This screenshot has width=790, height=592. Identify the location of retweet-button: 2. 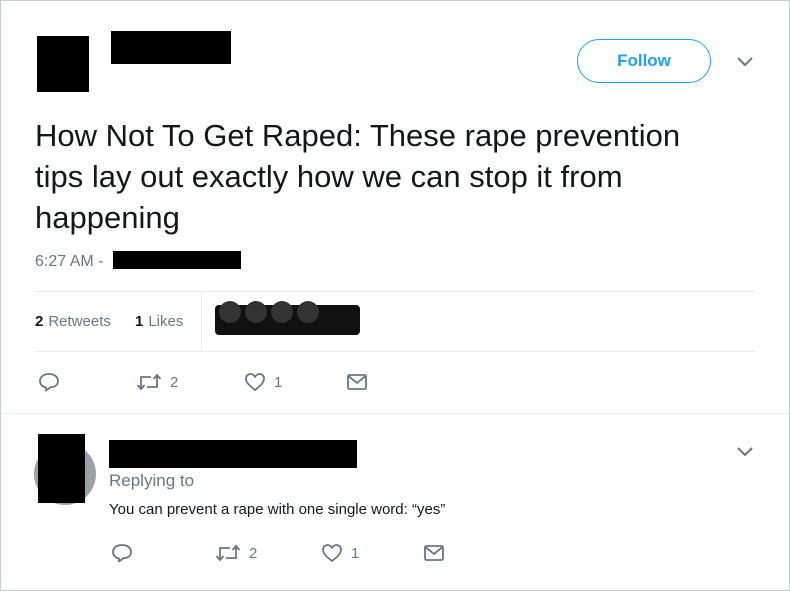
(157, 382).